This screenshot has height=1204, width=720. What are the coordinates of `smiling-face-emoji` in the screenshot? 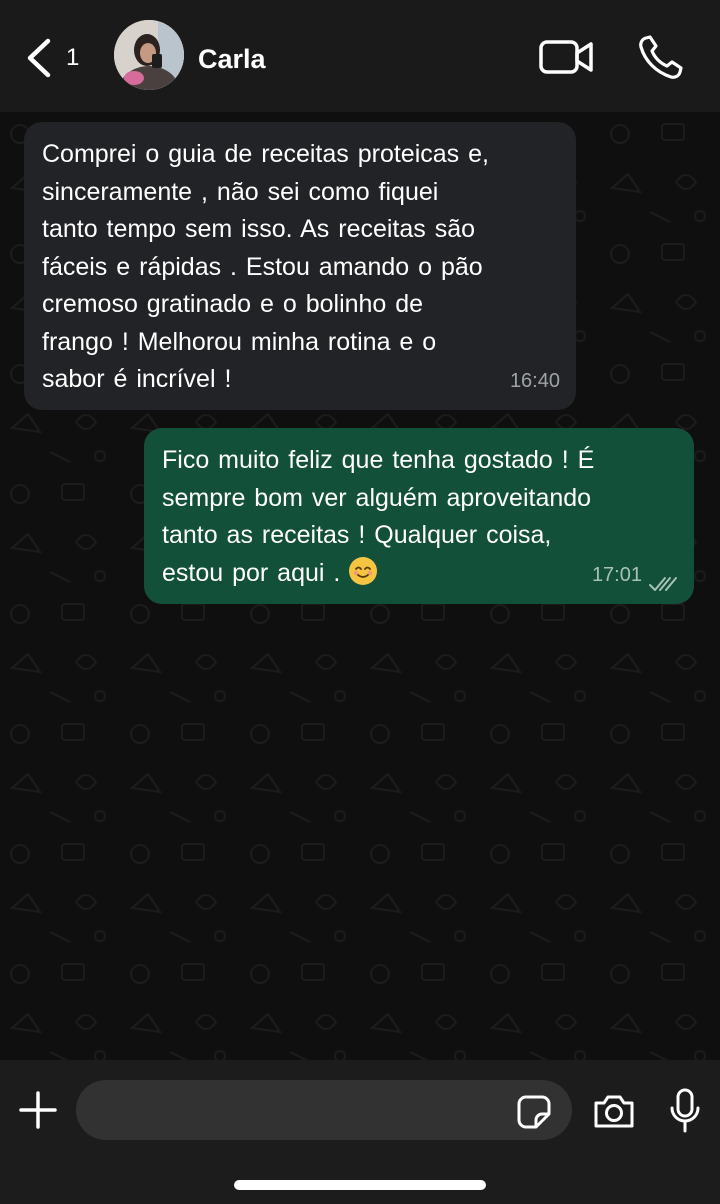 It's located at (363, 570).